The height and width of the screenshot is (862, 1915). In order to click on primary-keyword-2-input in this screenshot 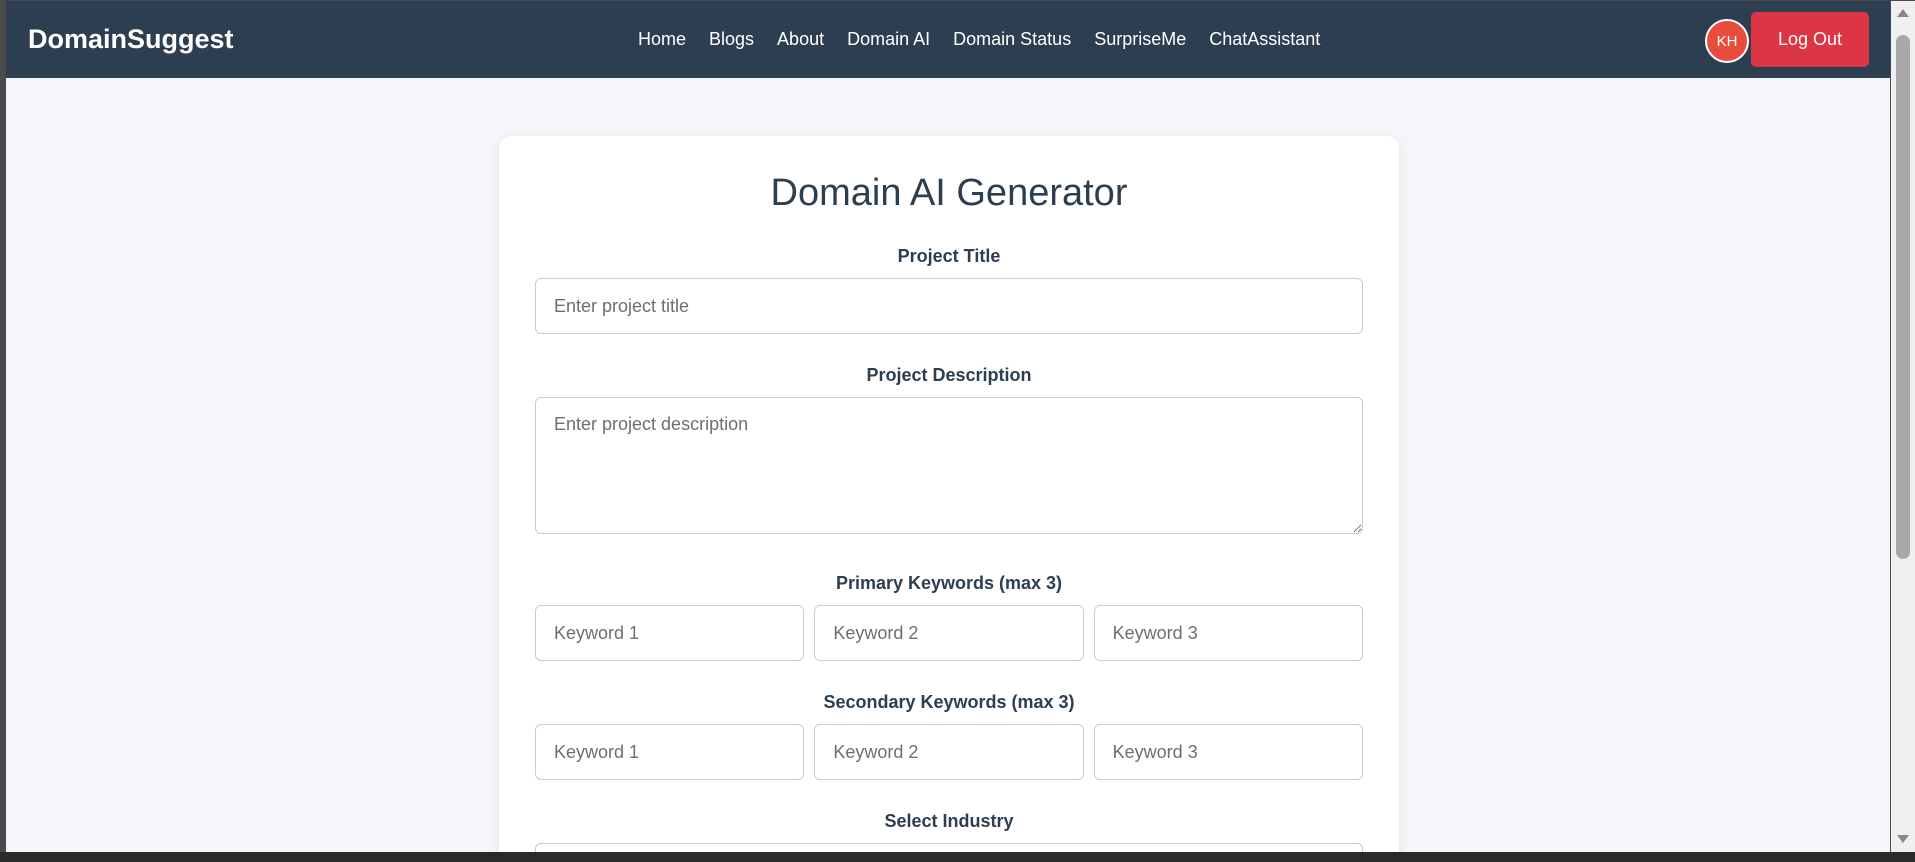, I will do `click(949, 633)`.